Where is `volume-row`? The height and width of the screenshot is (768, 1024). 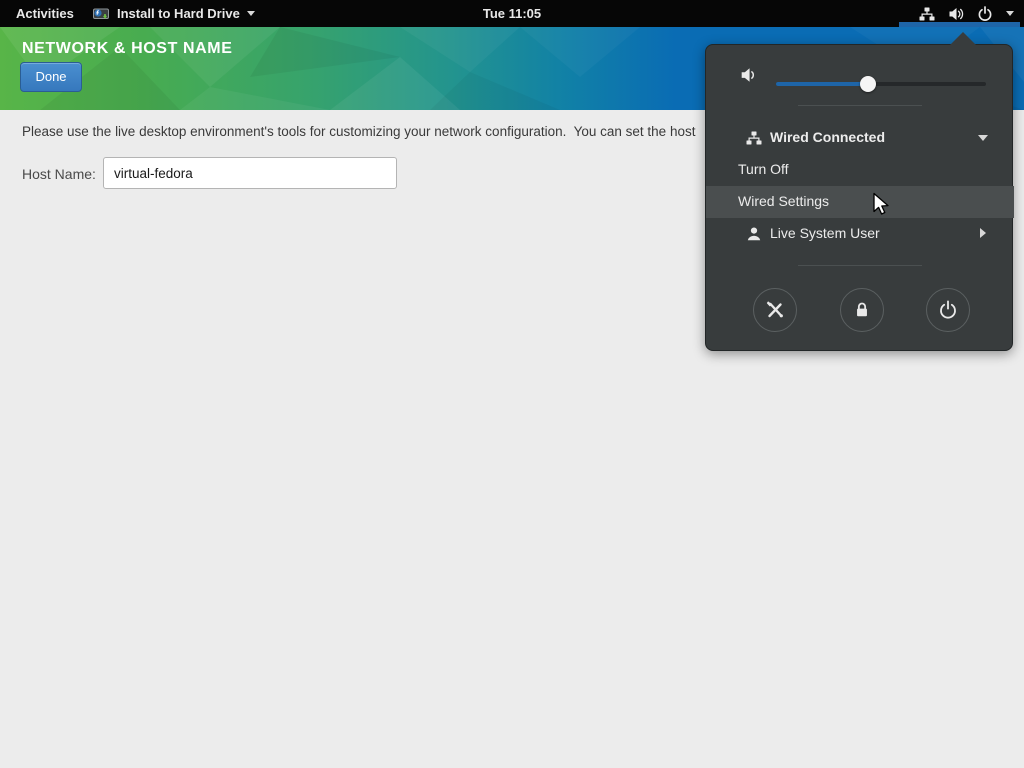 volume-row is located at coordinates (860, 75).